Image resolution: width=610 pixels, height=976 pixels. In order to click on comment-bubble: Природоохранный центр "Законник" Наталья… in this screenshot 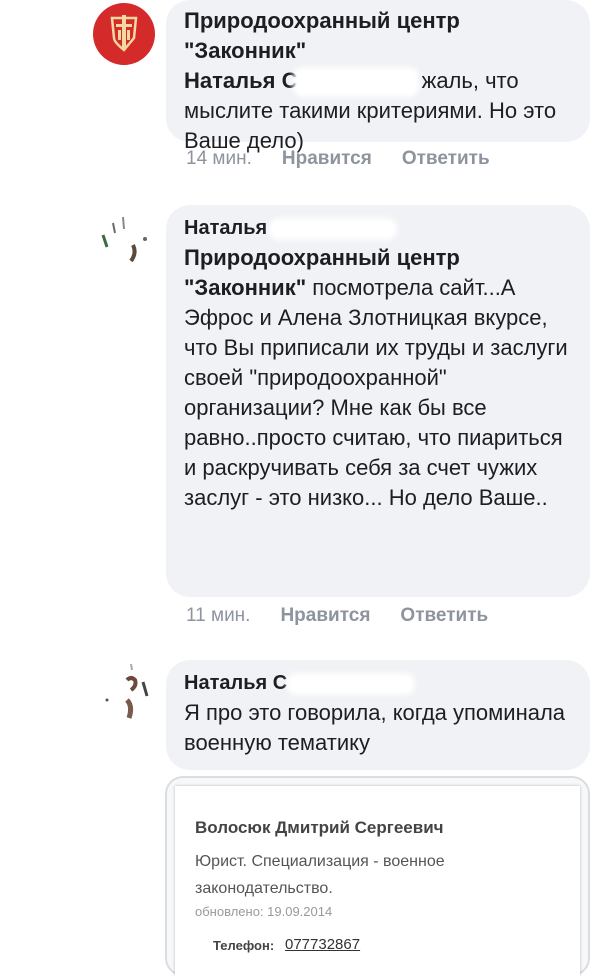, I will do `click(378, 76)`.